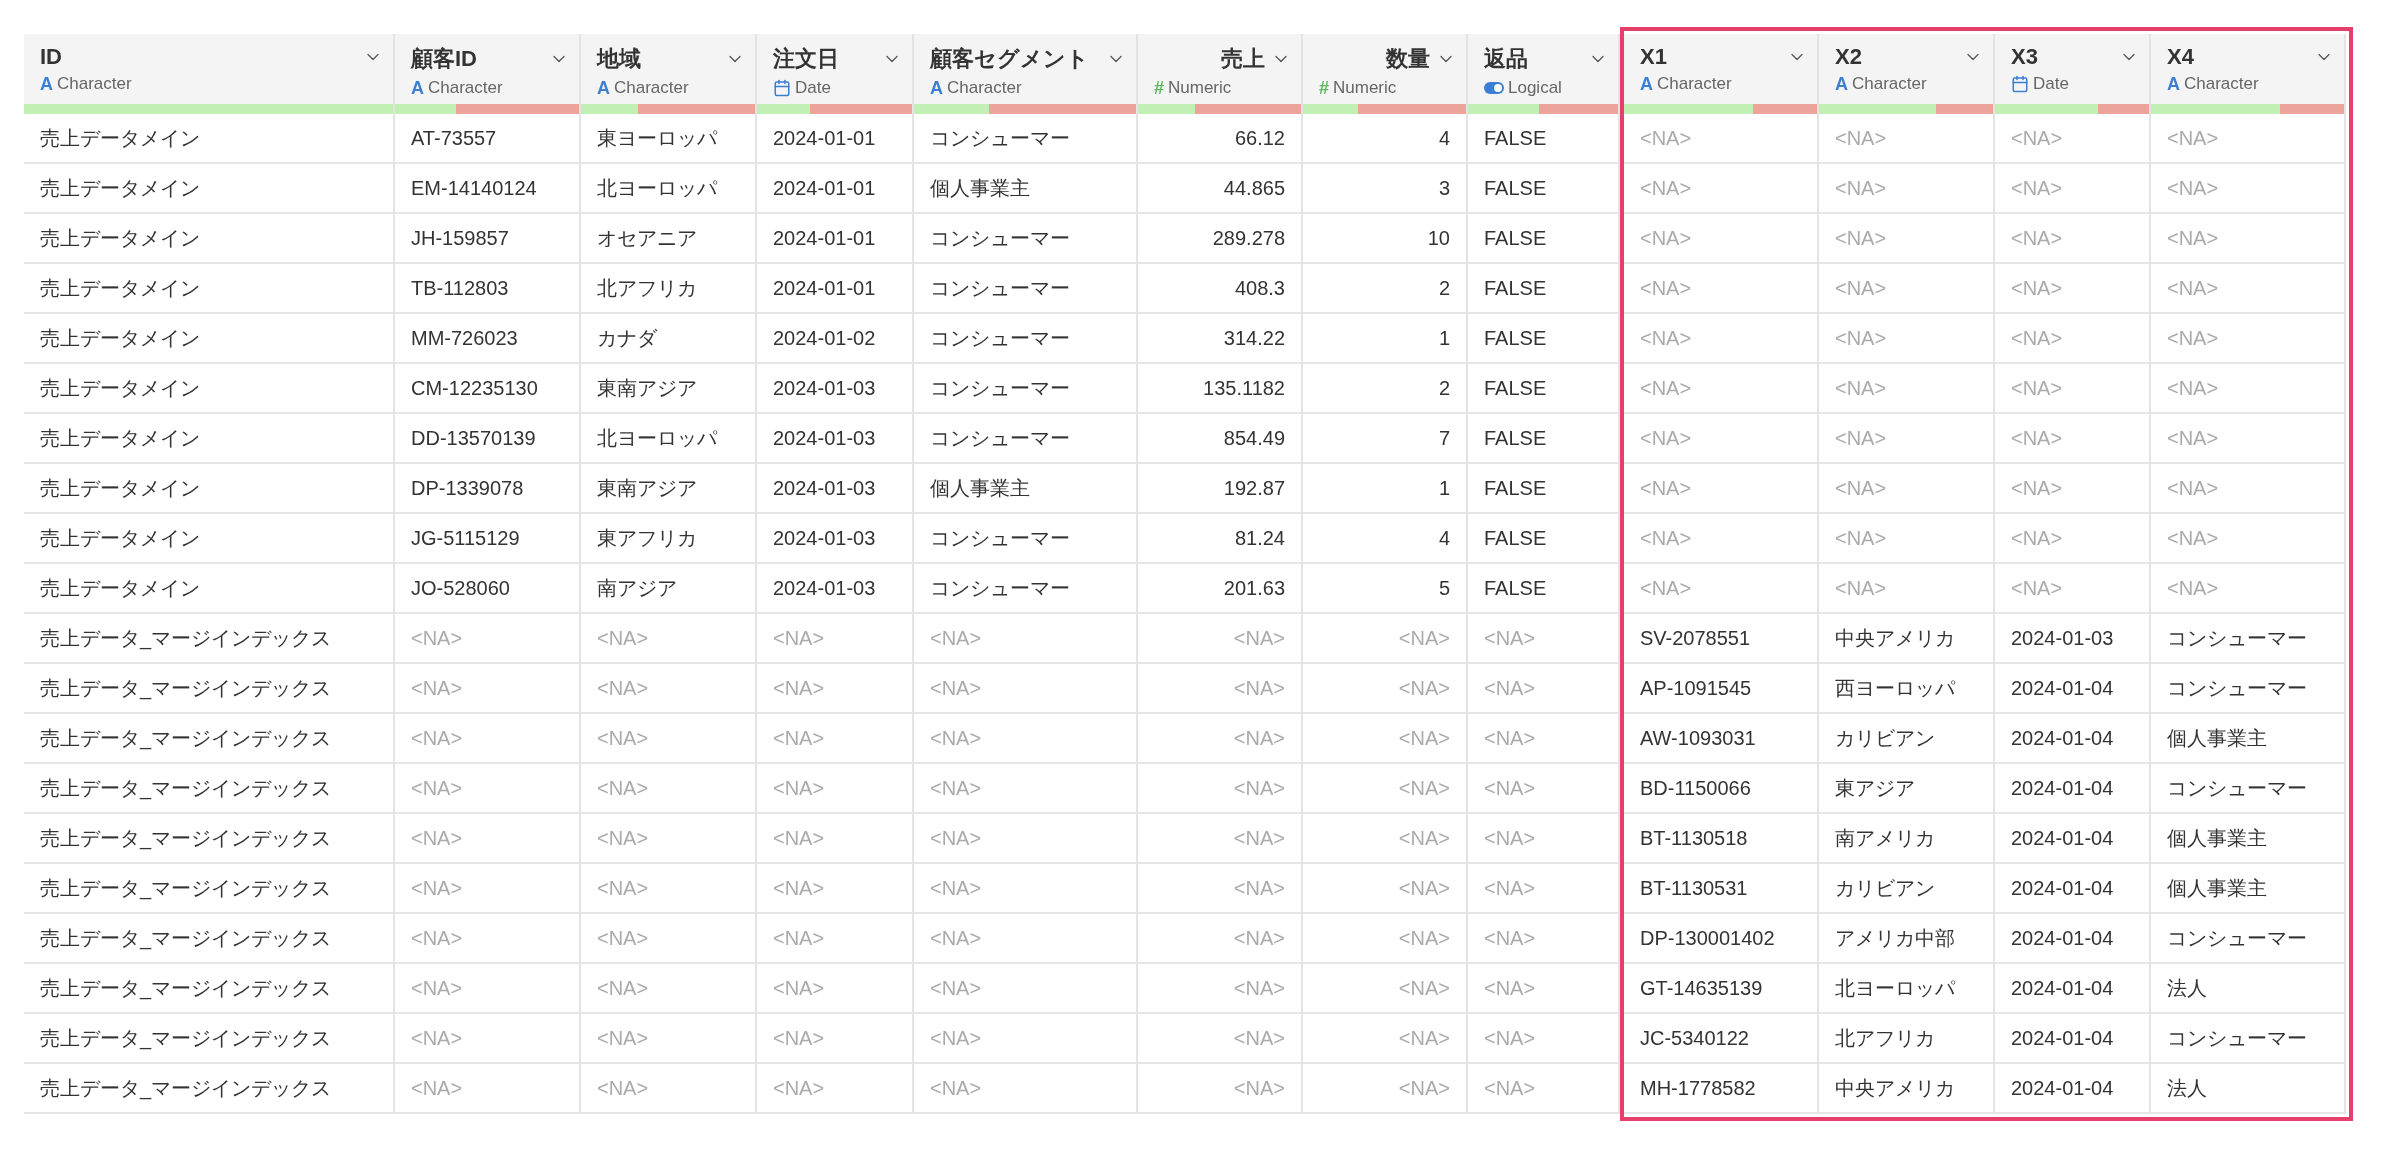 The width and height of the screenshot is (2392, 1158). I want to click on column-header: 地域 A Character, so click(668, 74).